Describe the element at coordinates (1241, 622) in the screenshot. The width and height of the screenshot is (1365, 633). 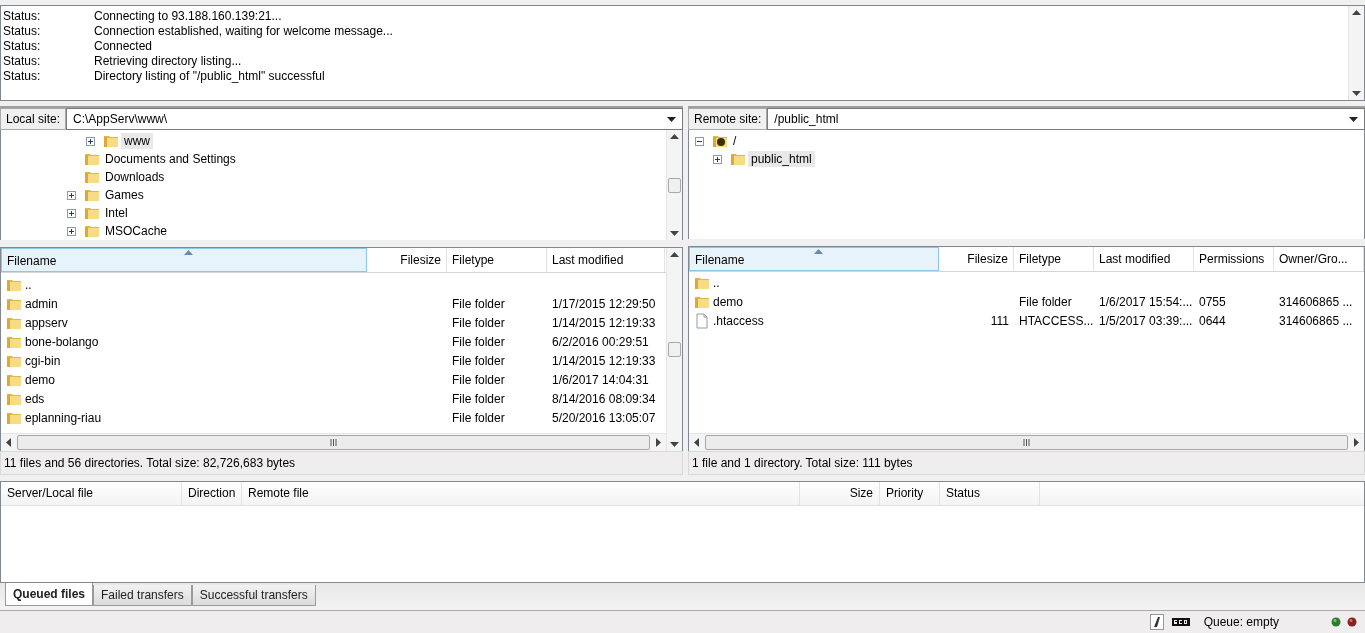
I see `queue-status: Queue: empty` at that location.